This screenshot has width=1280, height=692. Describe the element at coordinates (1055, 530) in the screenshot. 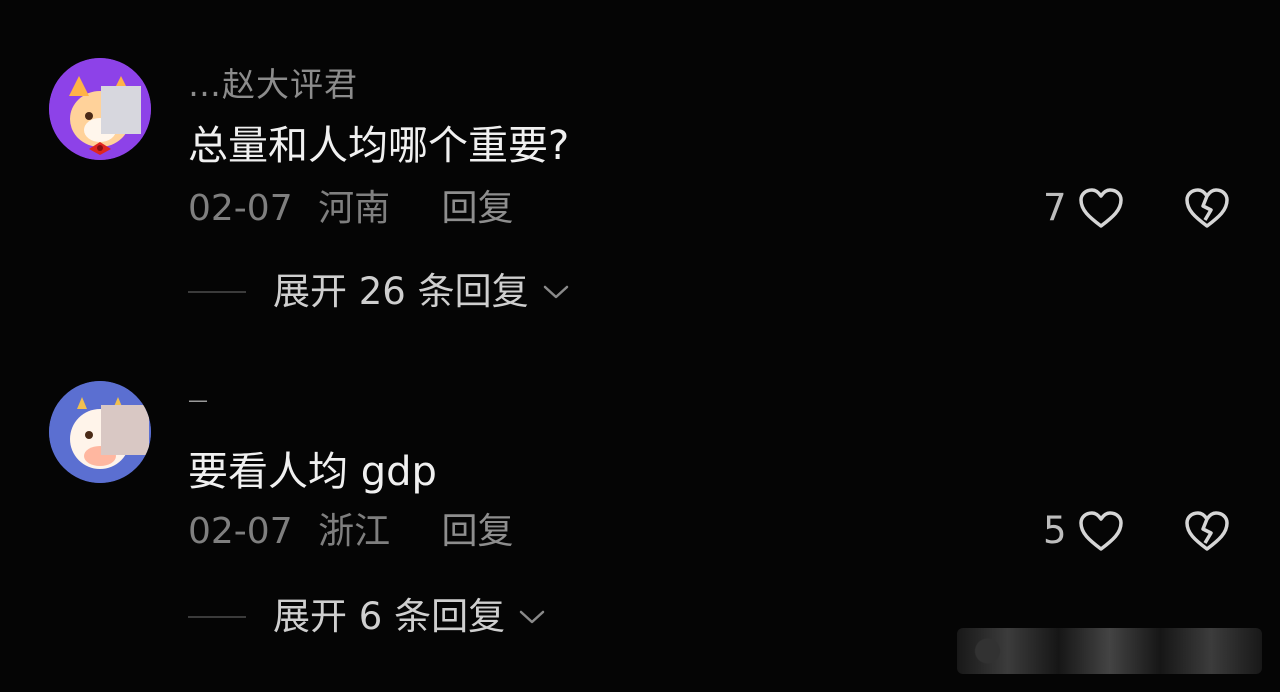

I see `like-count: 5` at that location.